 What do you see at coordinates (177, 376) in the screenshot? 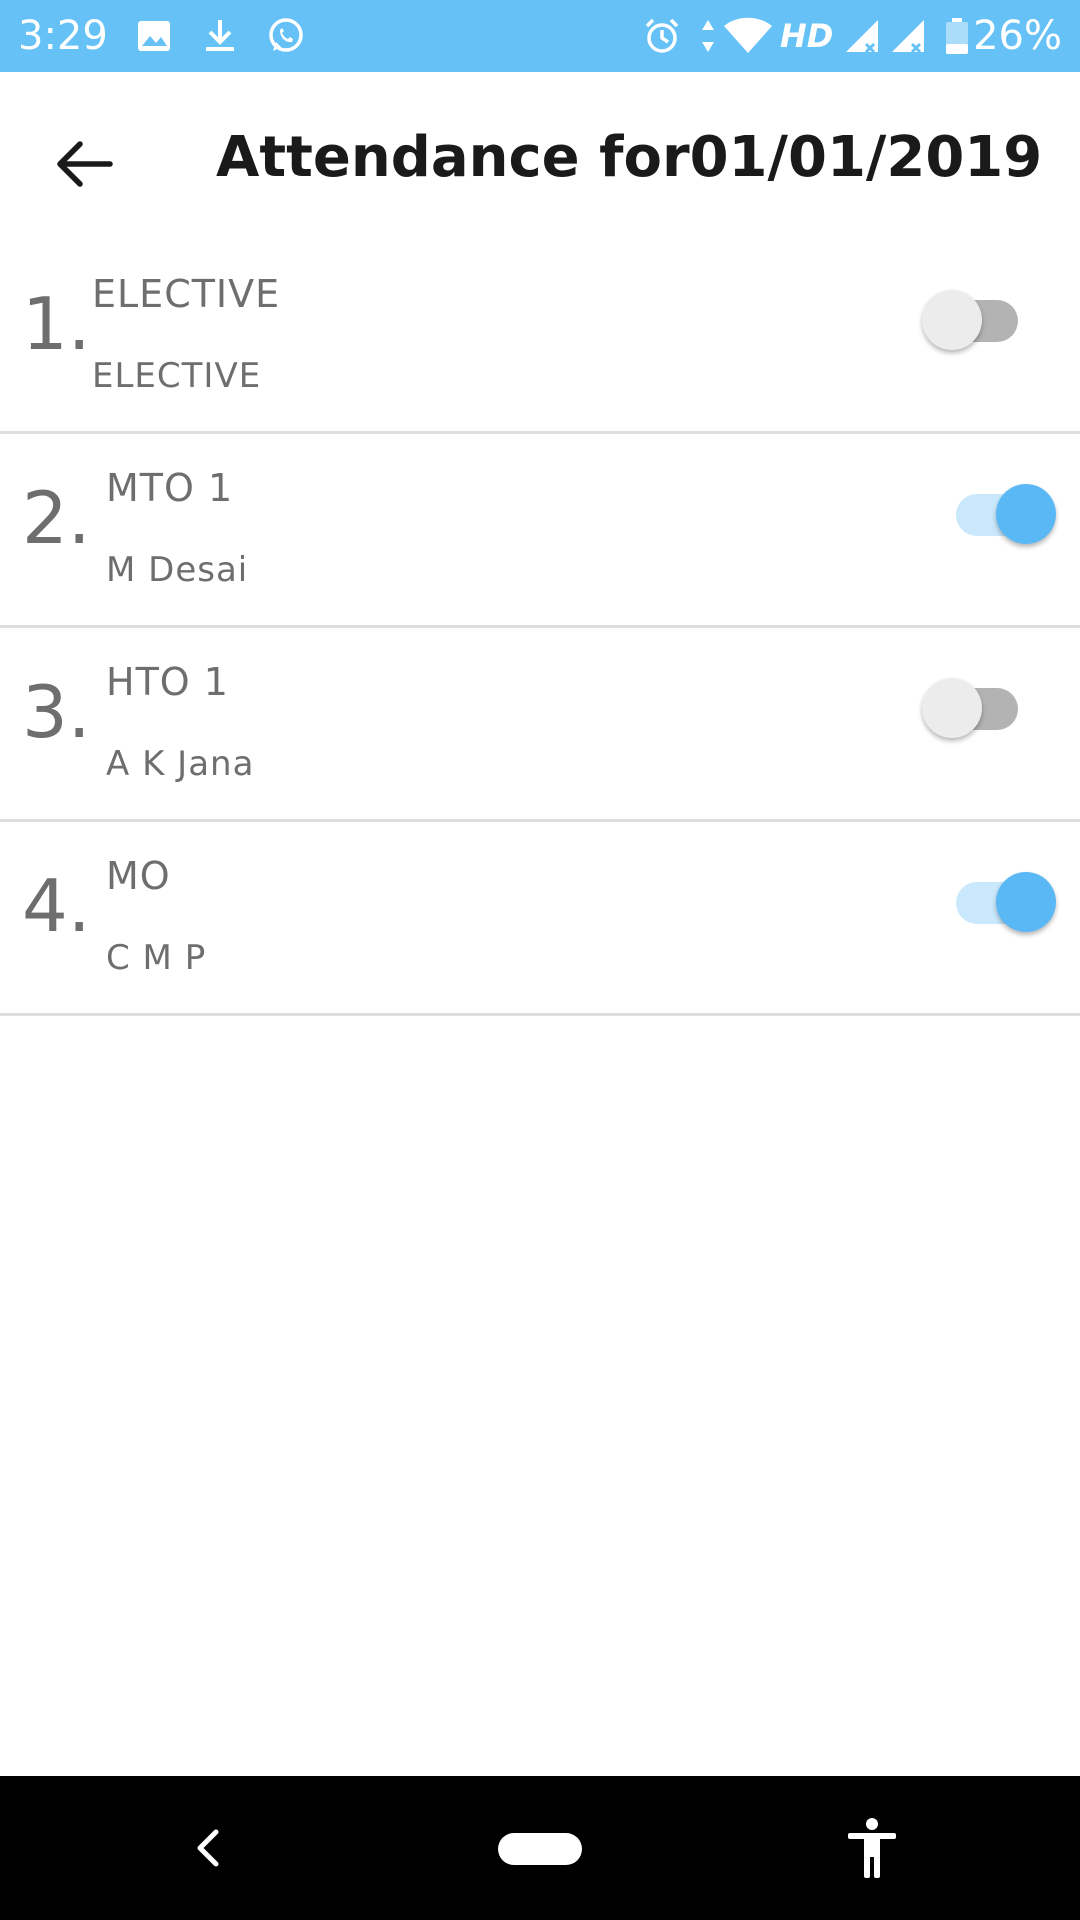
I see `row-subtitle: ELECTIVE` at bounding box center [177, 376].